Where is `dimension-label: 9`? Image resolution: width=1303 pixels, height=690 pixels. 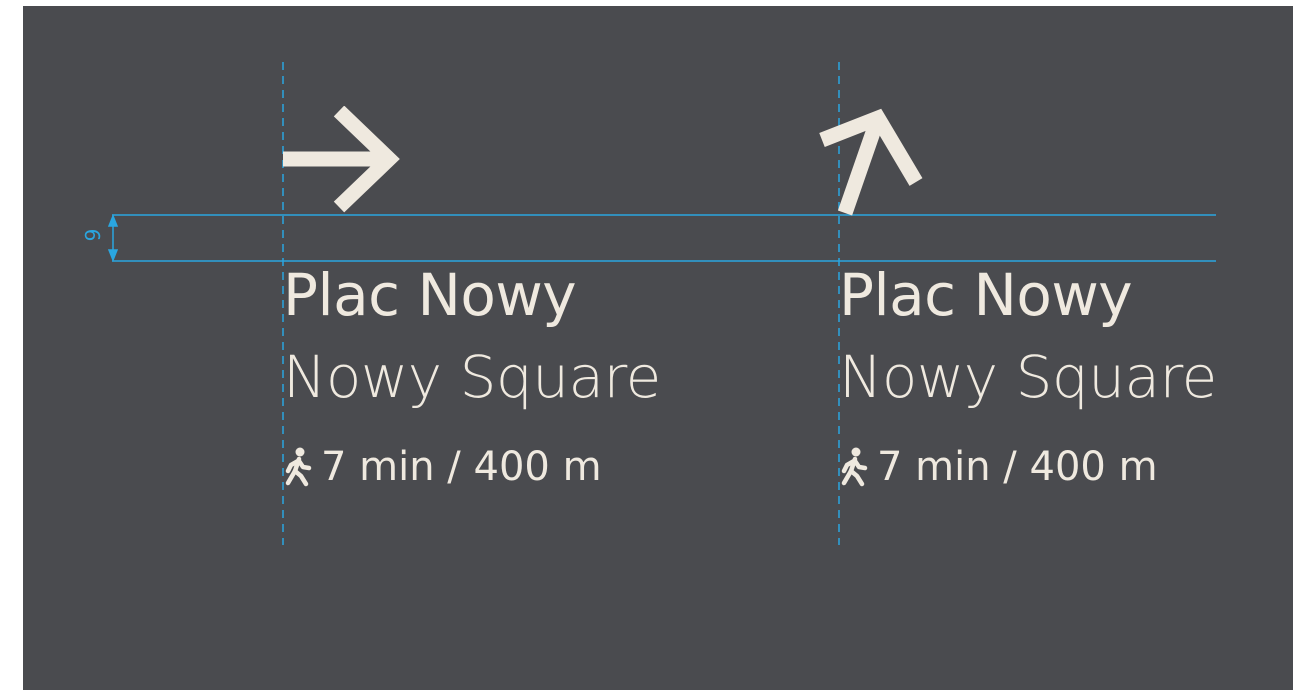 dimension-label: 9 is located at coordinates (93, 235).